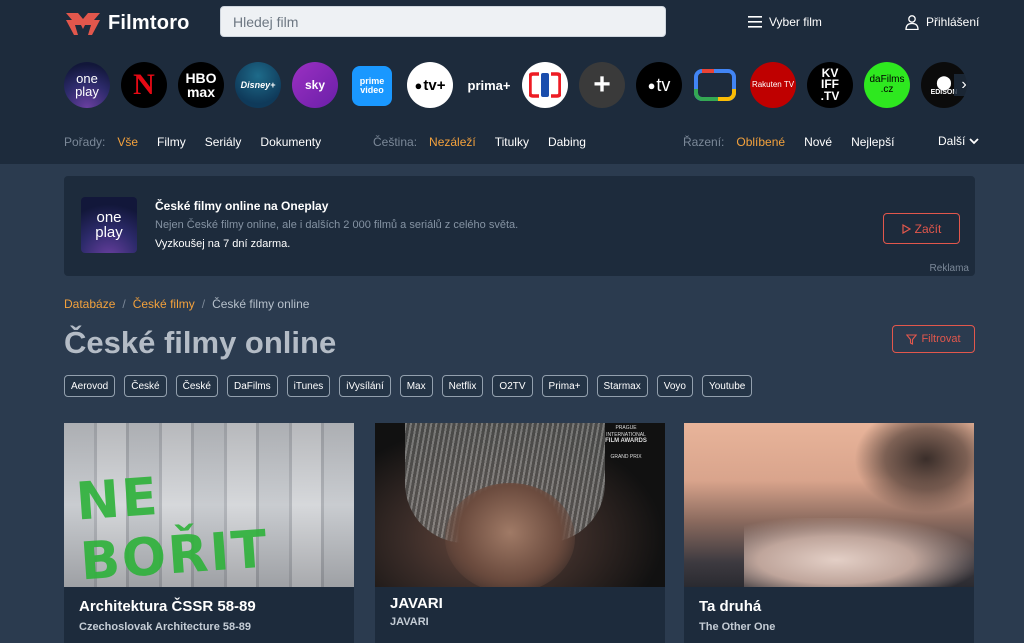 This screenshot has width=1024, height=643. I want to click on tag-ivysilani: iVysílání, so click(365, 386).